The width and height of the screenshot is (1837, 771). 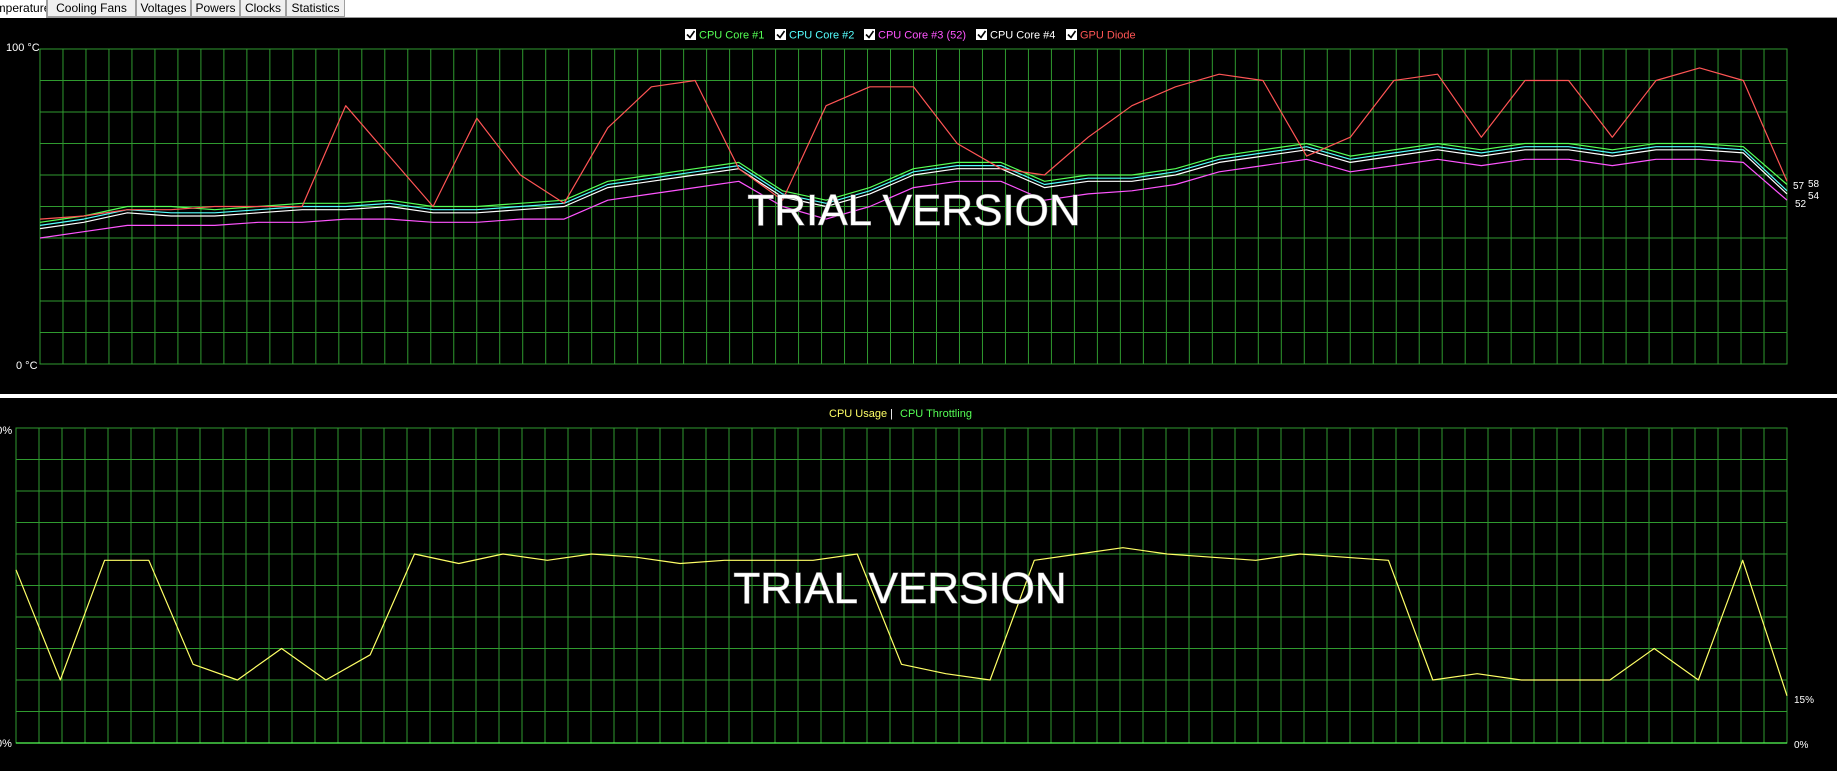 I want to click on legend-item-gpu-diode: GPU Diode, so click(x=1101, y=35).